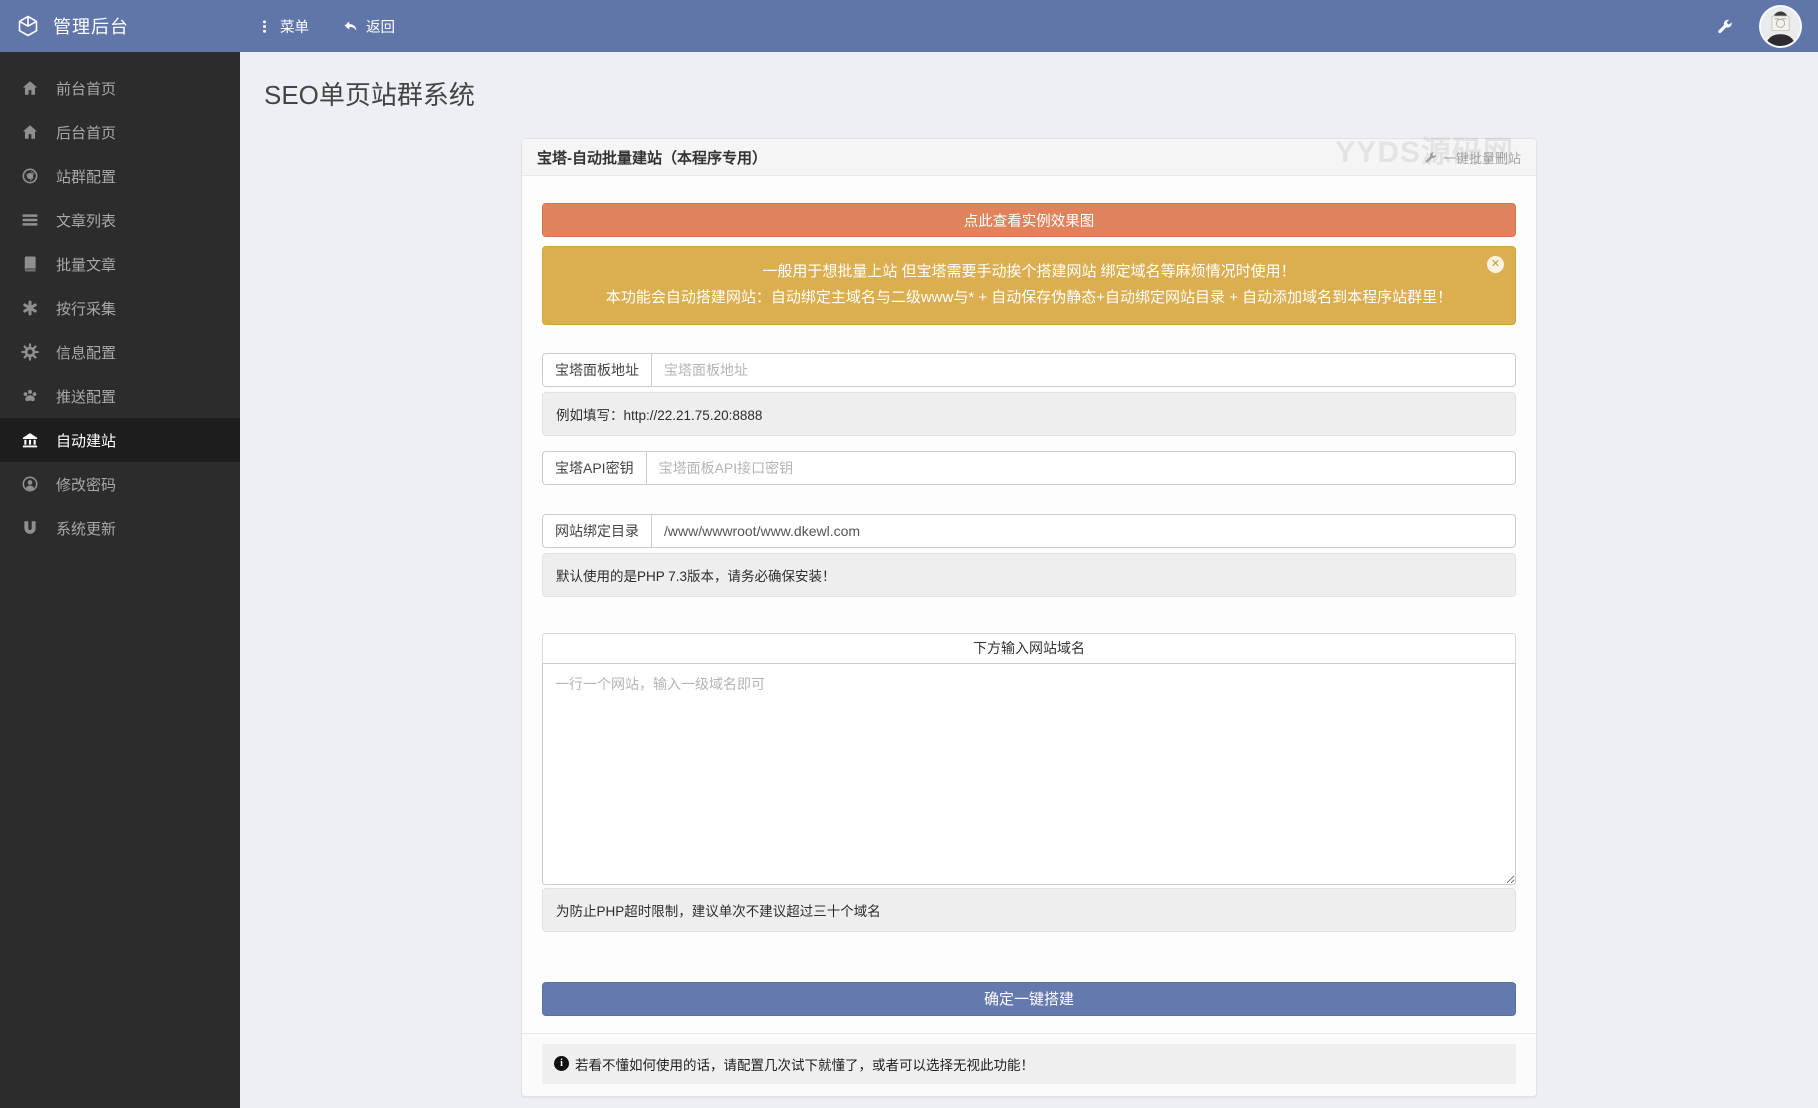 The image size is (1818, 1108). What do you see at coordinates (91, 27) in the screenshot?
I see `brand-title: 管理后台` at bounding box center [91, 27].